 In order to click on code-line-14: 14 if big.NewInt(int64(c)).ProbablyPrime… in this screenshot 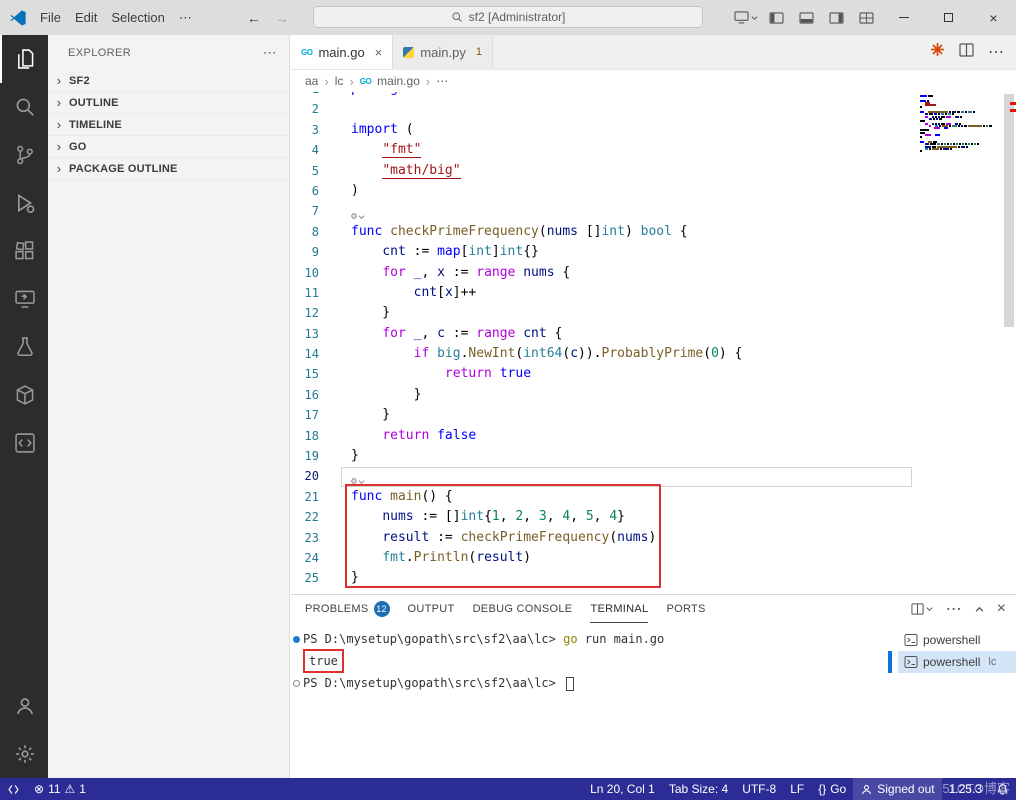, I will do `click(653, 354)`.